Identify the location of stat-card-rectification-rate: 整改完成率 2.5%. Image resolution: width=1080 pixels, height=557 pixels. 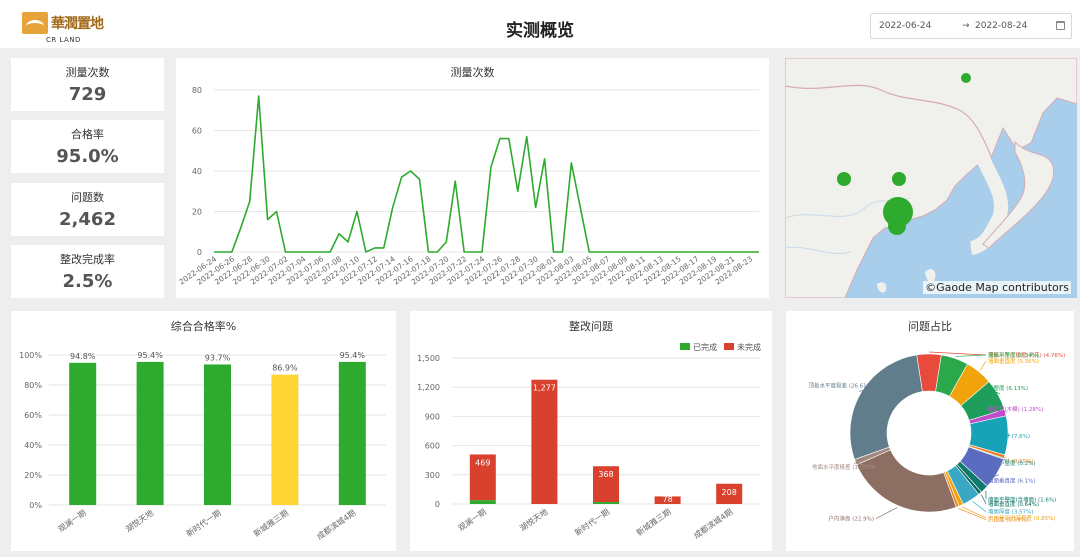
(87, 271).